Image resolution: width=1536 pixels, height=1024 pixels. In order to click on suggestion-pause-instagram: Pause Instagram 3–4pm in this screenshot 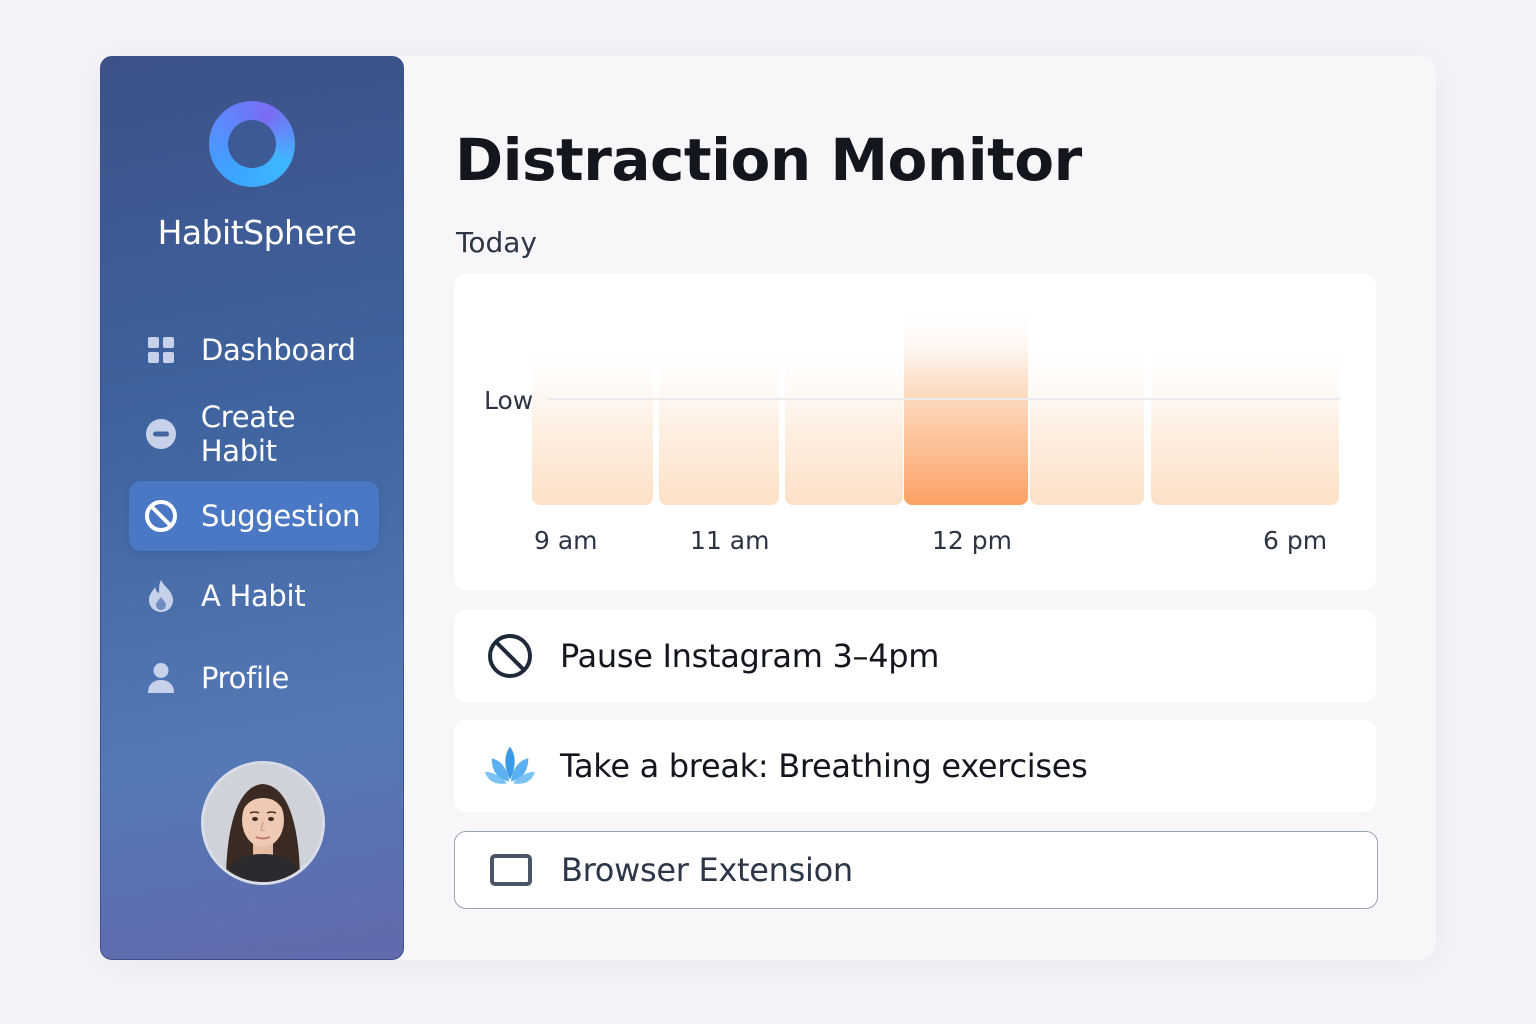, I will do `click(915, 656)`.